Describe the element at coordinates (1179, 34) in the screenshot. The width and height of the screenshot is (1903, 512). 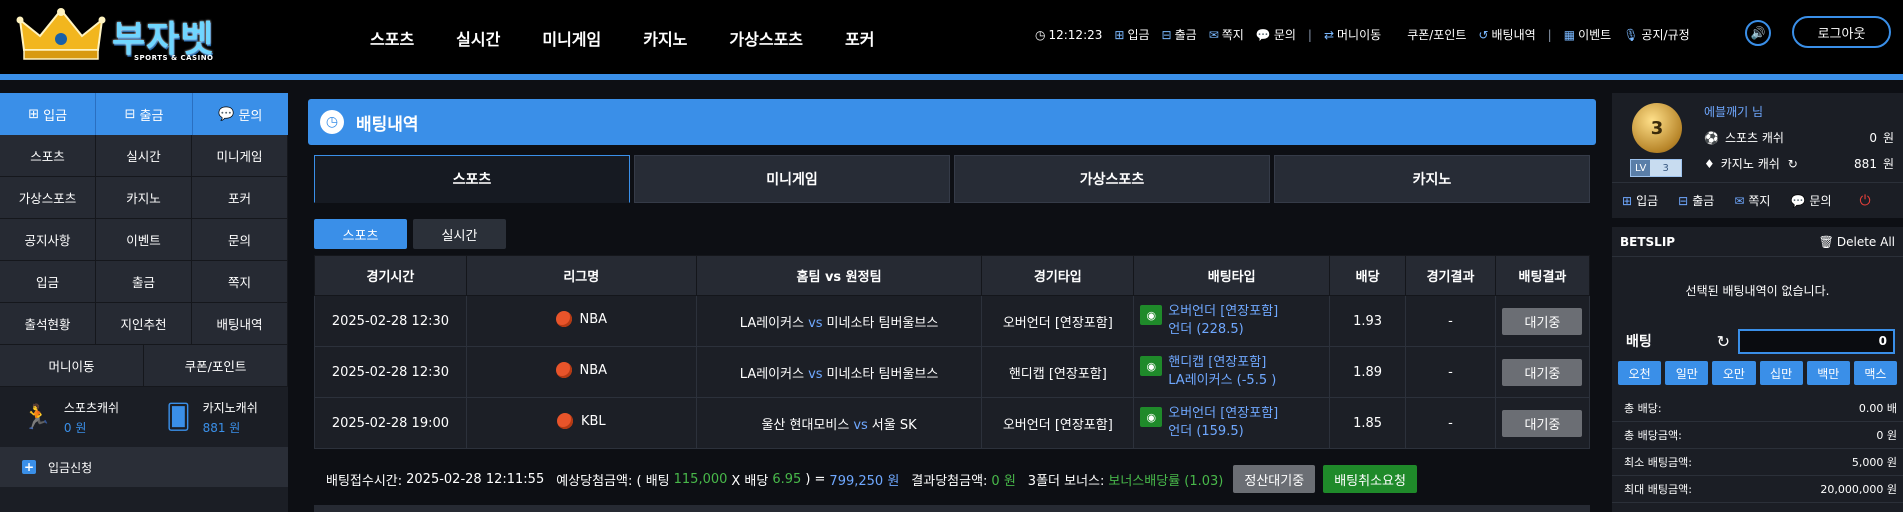
I see `top-withdraw-link: ⊟ 출금` at that location.